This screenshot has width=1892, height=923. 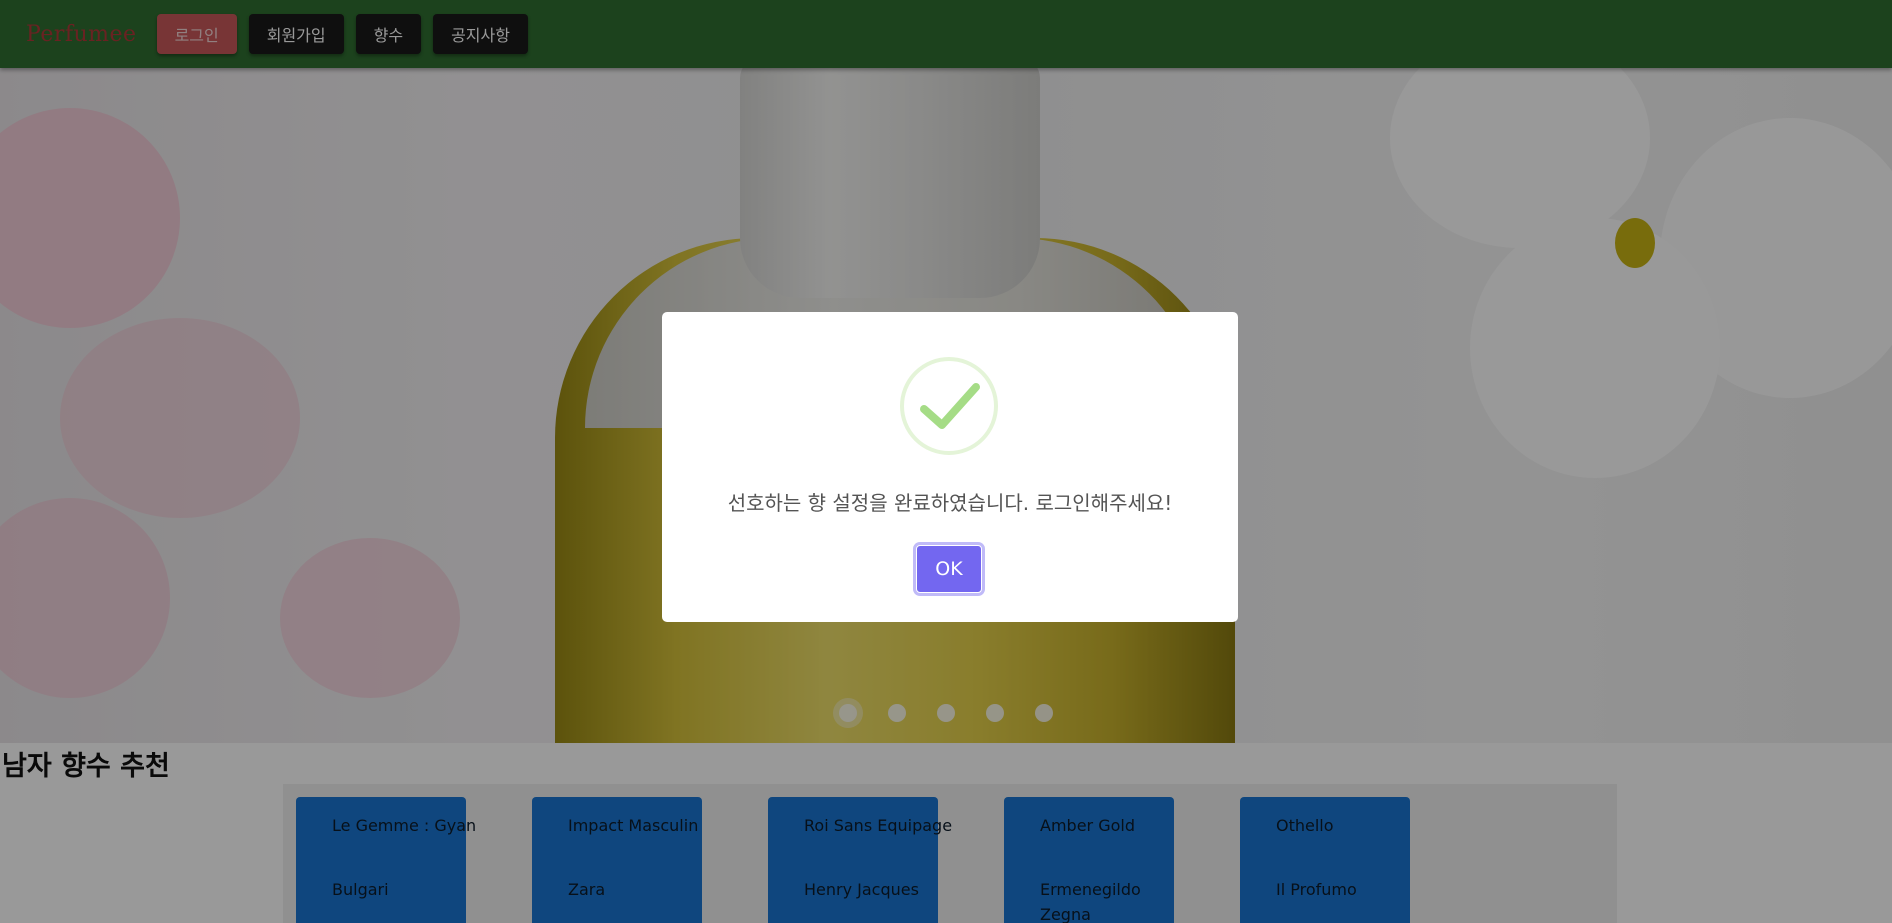 I want to click on alert-message: 선호하는 향 설정을 완료하였습니다. 로그인해주세요!, so click(x=950, y=503).